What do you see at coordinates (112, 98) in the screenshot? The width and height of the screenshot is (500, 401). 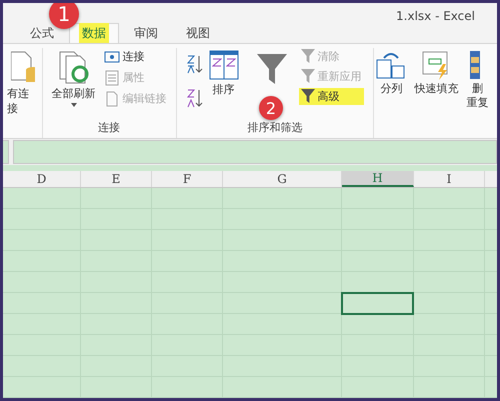 I see `document-icon` at bounding box center [112, 98].